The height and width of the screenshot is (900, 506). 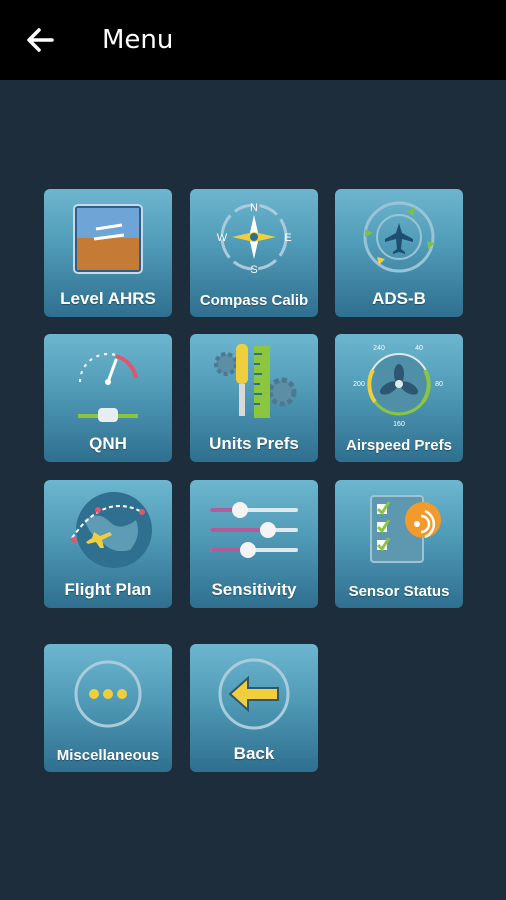 I want to click on level-ahrs-button: Level AHRS, so click(x=108, y=253).